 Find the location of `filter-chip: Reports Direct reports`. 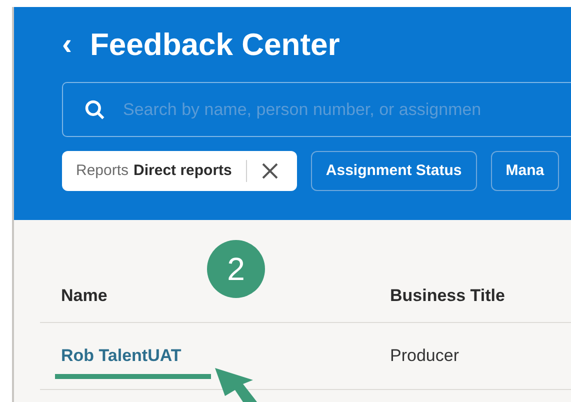

filter-chip: Reports Direct reports is located at coordinates (179, 171).